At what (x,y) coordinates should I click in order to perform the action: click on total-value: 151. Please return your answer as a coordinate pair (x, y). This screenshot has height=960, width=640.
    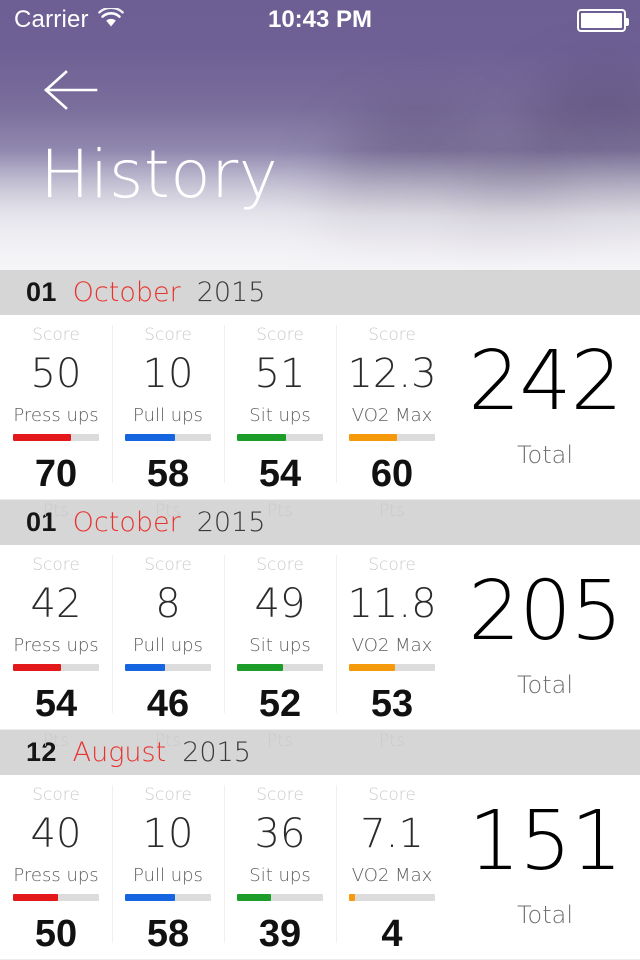
    Looking at the image, I should click on (545, 842).